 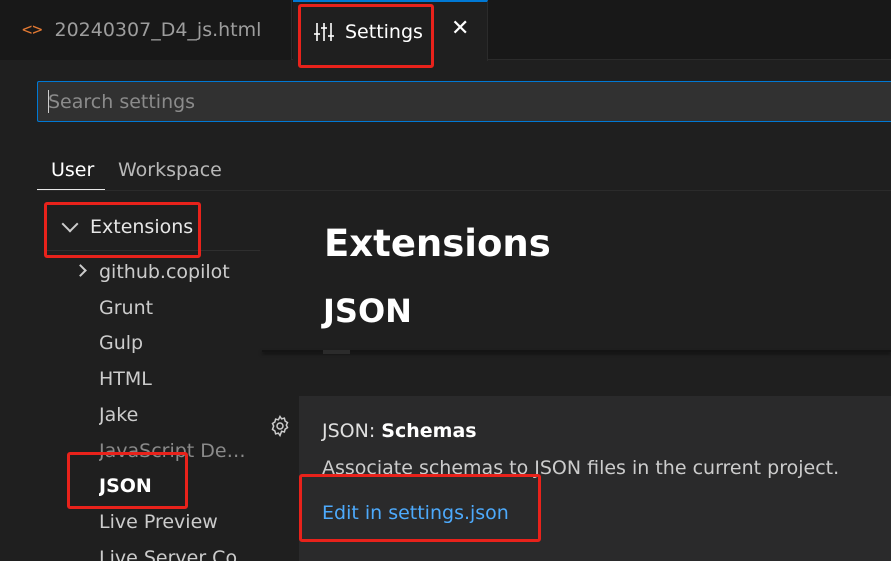 I want to click on toc-extensions-label: Extensions, so click(x=142, y=227).